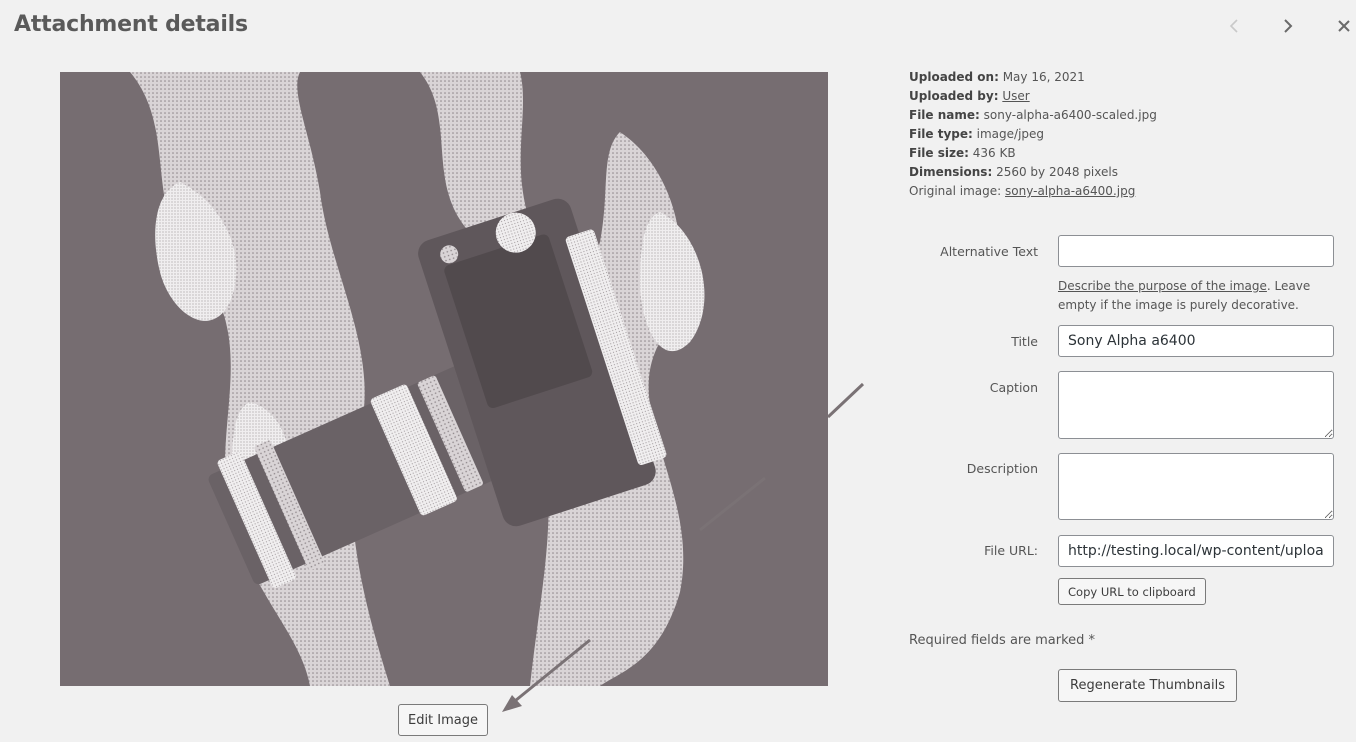  Describe the element at coordinates (1124, 77) in the screenshot. I see `uploaded-on-row: Uploaded on: May 16, 2021` at that location.